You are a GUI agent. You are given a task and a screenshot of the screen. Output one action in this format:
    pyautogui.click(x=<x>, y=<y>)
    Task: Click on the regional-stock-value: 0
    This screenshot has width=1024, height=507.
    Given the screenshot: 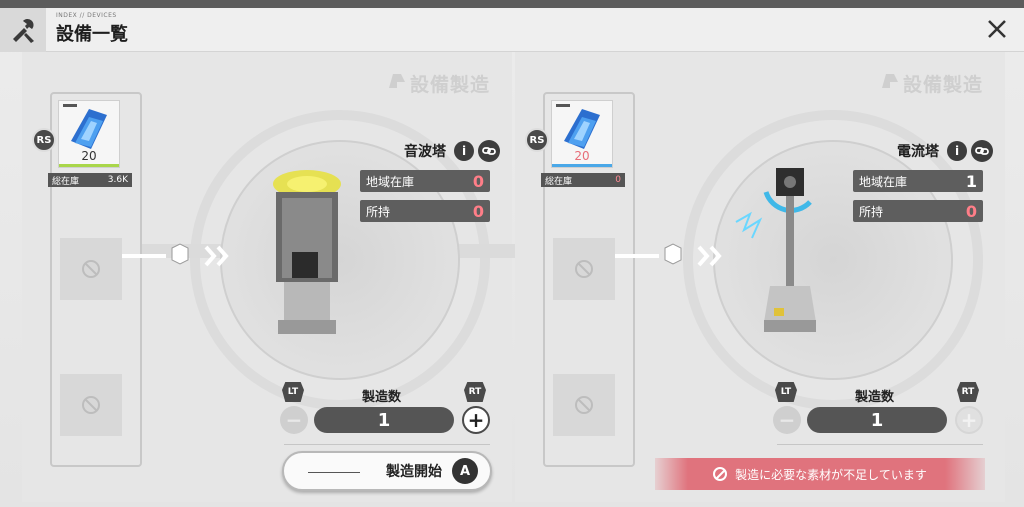 What is the action you would take?
    pyautogui.click(x=478, y=181)
    